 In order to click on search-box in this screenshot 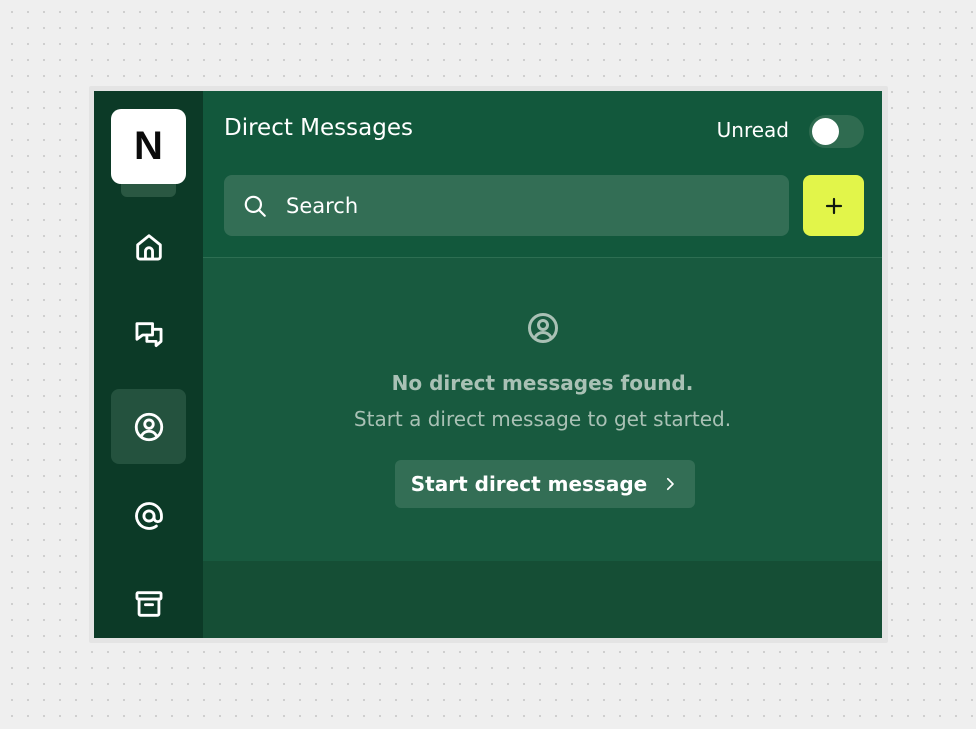, I will do `click(506, 205)`.